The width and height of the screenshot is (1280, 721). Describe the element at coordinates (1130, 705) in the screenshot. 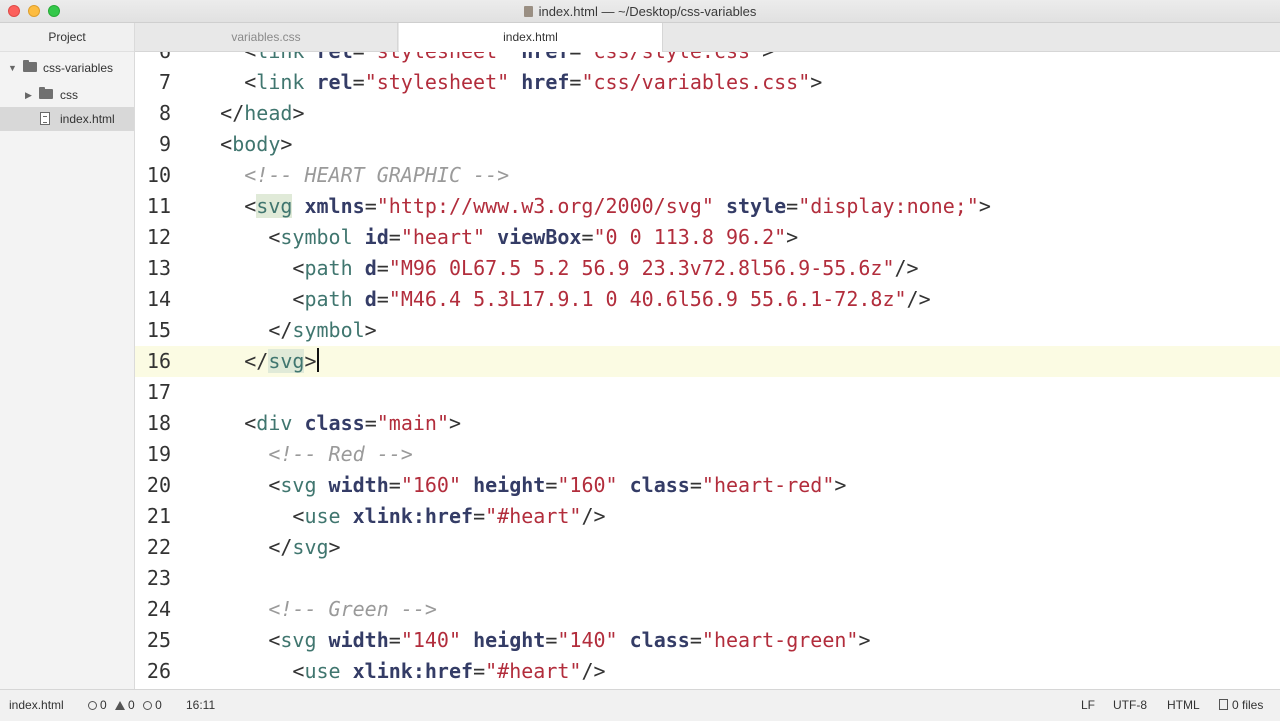

I see `encoding-selector: UTF-8` at that location.